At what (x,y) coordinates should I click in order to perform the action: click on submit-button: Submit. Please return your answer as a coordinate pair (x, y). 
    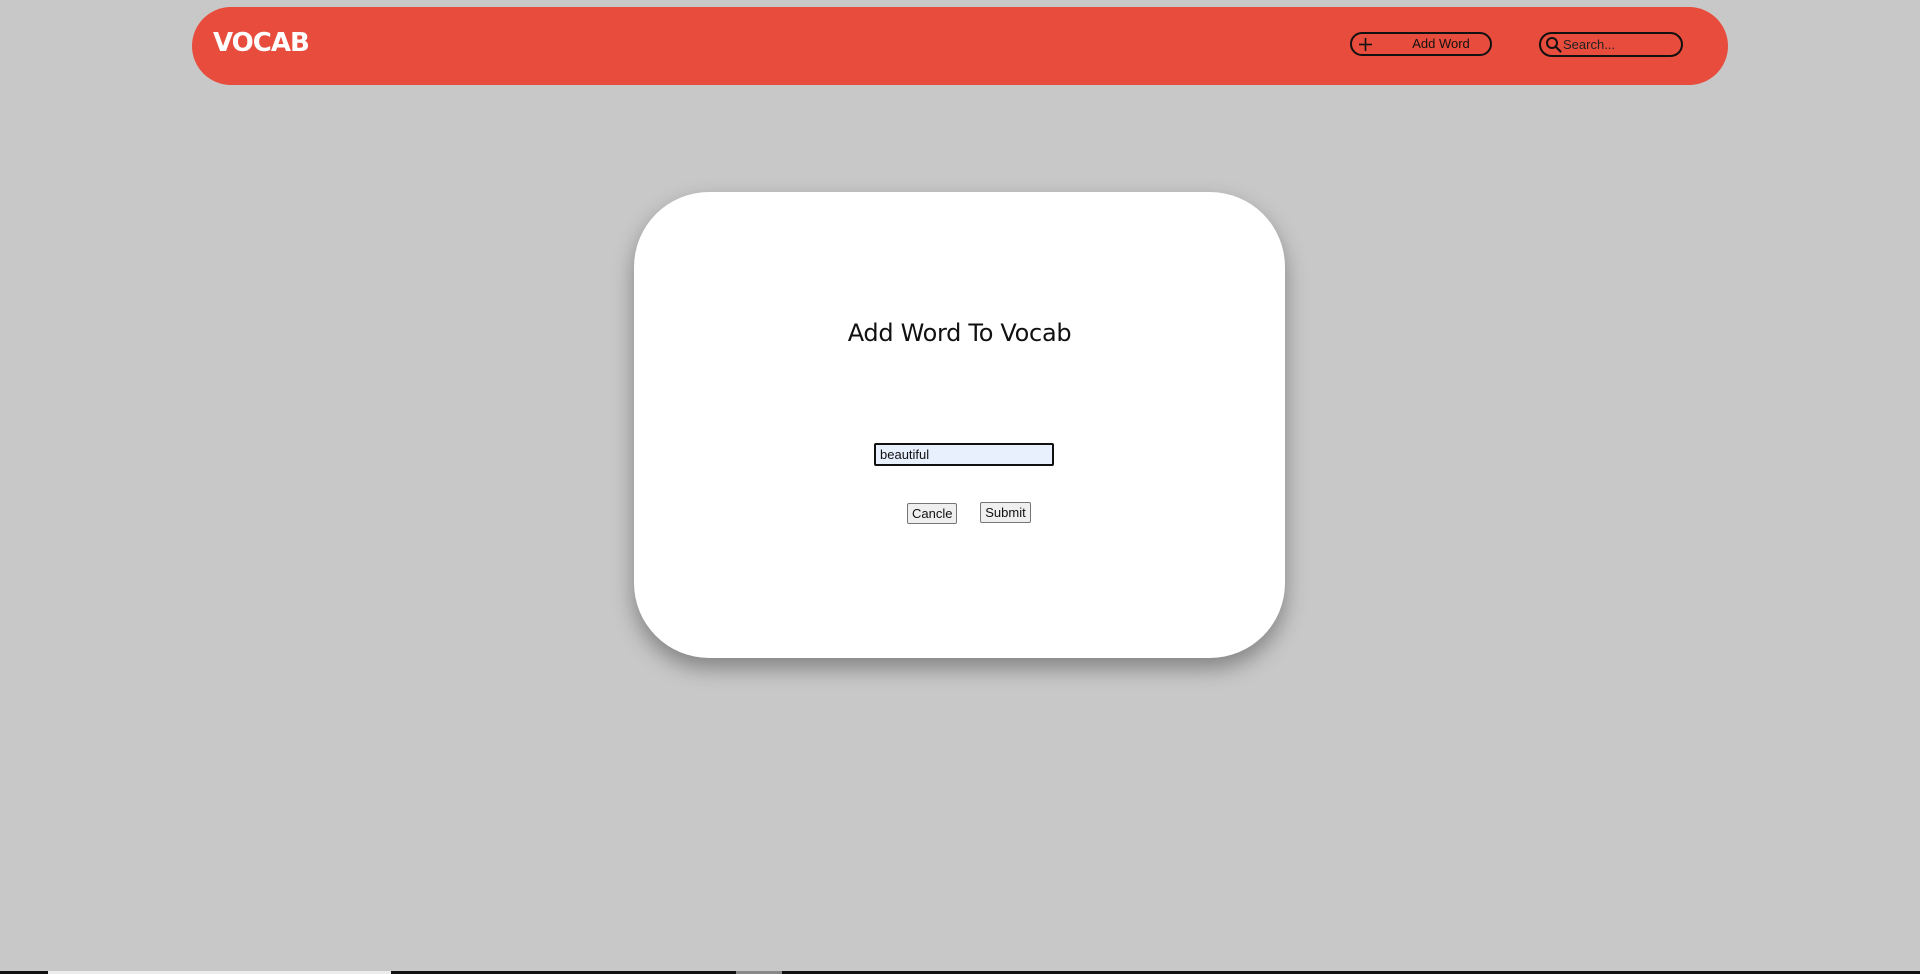
    Looking at the image, I should click on (1005, 512).